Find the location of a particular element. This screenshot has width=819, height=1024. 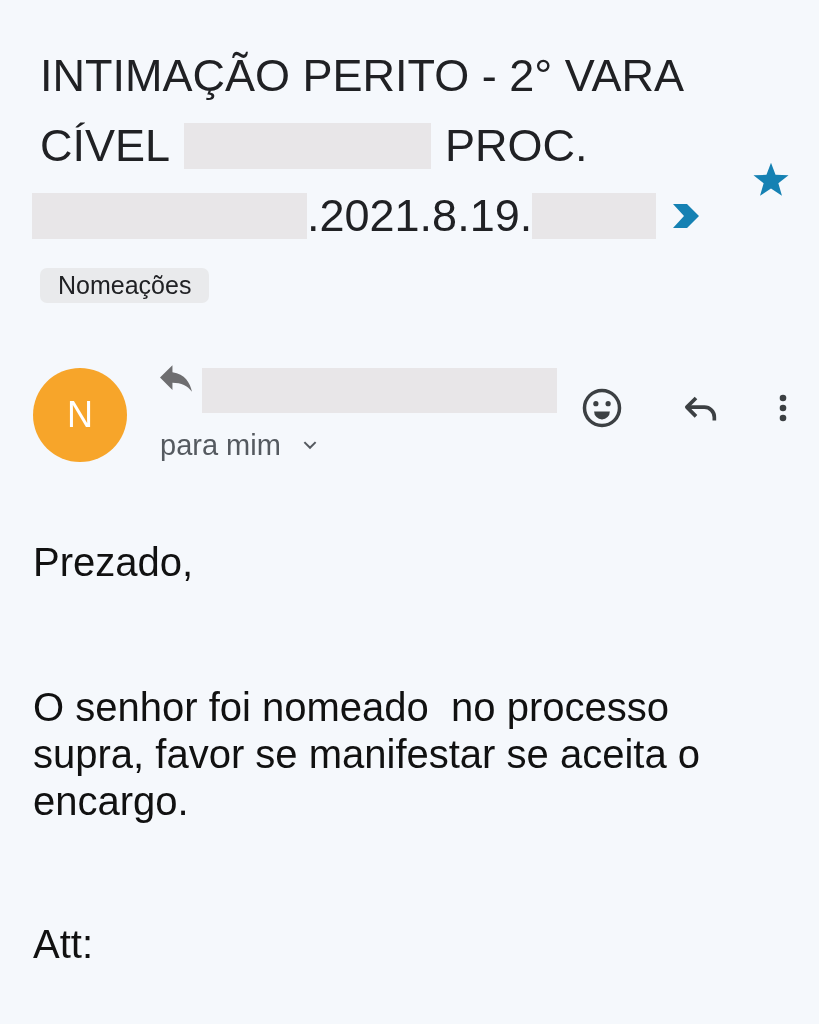

body-paragraph: O senhor foi nomeado no processo supra, favor se manifestar se aceita o encargo. is located at coordinates (367, 754).